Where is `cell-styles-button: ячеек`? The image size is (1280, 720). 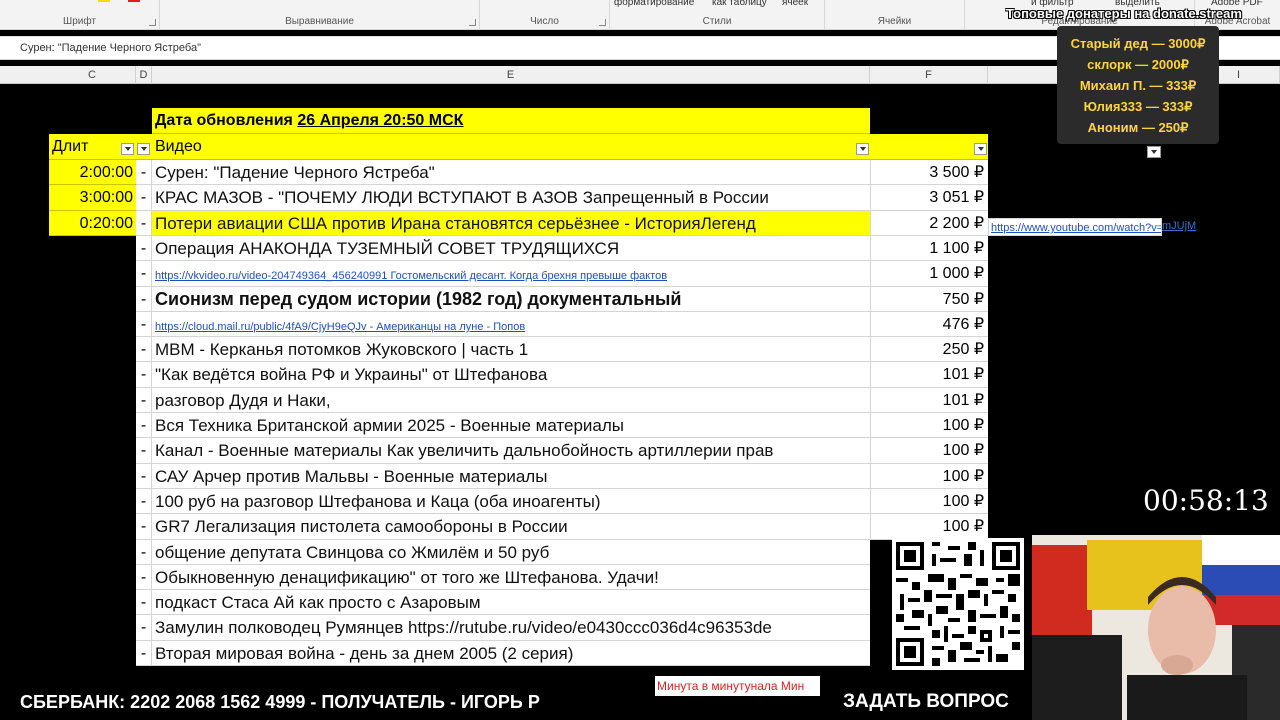 cell-styles-button: ячеек is located at coordinates (795, 4).